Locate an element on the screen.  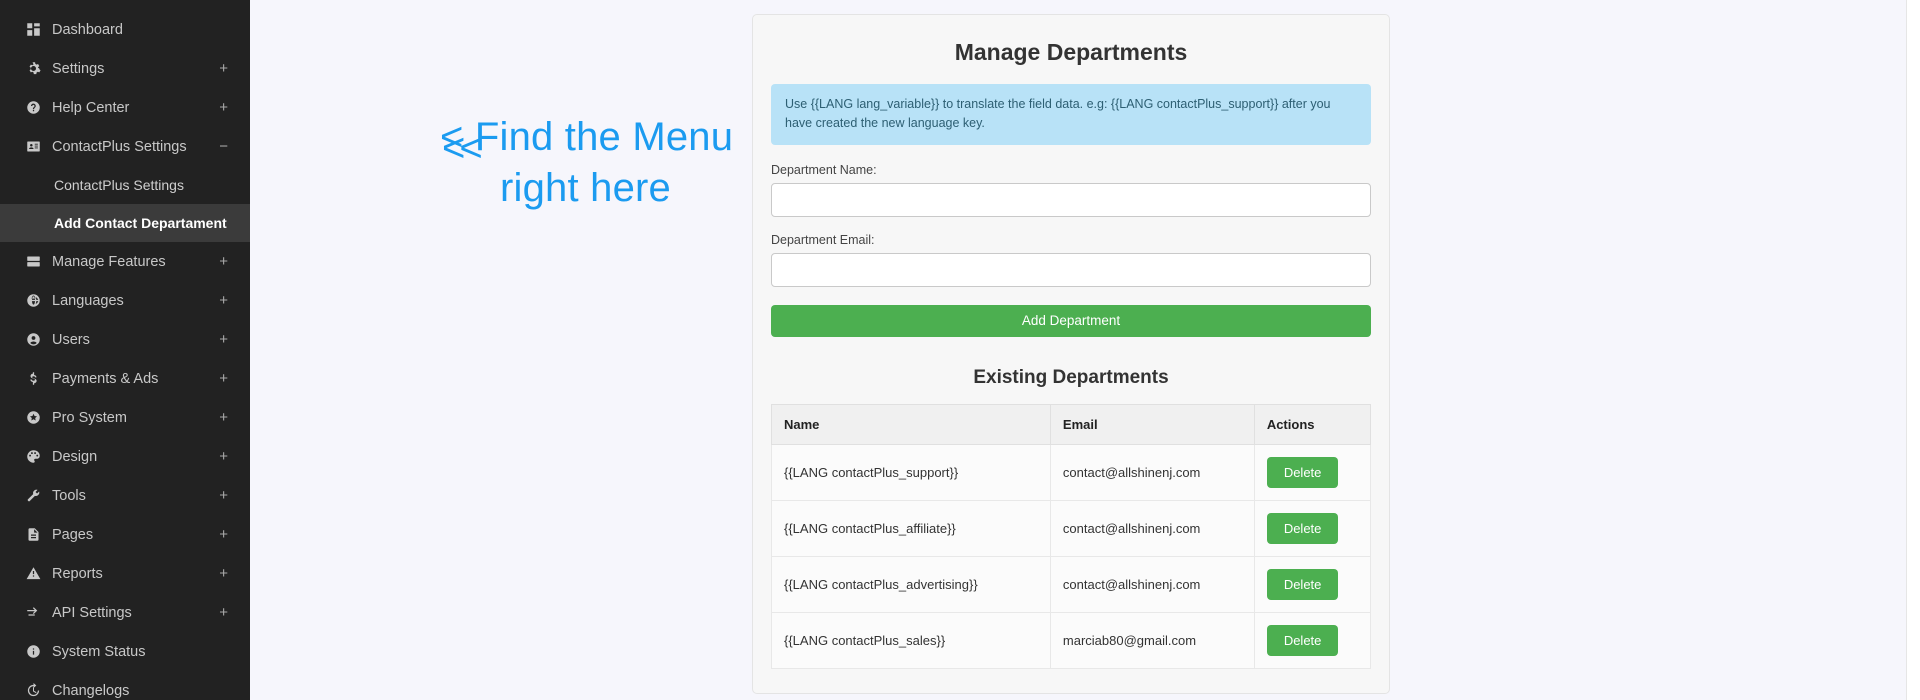
sidebar-item-label: API Settings is located at coordinates (92, 612).